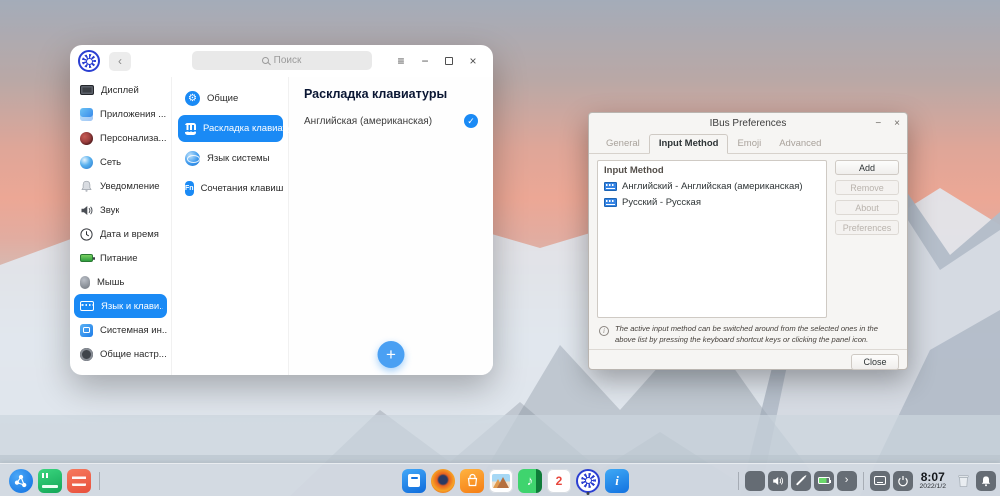 Image resolution: width=1000 pixels, height=496 pixels. What do you see at coordinates (391, 354) in the screenshot?
I see `add-layout-button: +` at bounding box center [391, 354].